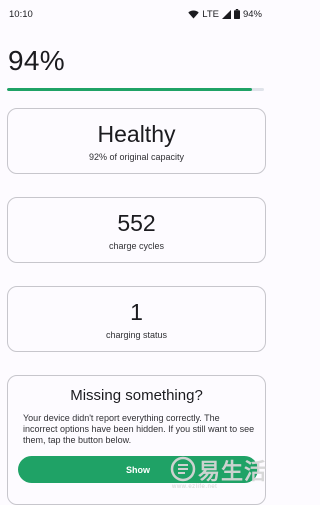 The width and height of the screenshot is (320, 505). What do you see at coordinates (210, 14) in the screenshot?
I see `network-label: LTE` at bounding box center [210, 14].